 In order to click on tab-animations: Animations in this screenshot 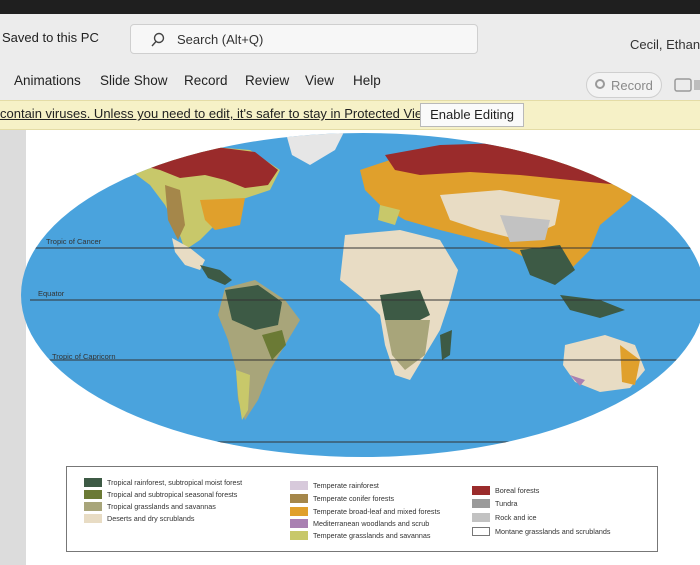, I will do `click(47, 80)`.